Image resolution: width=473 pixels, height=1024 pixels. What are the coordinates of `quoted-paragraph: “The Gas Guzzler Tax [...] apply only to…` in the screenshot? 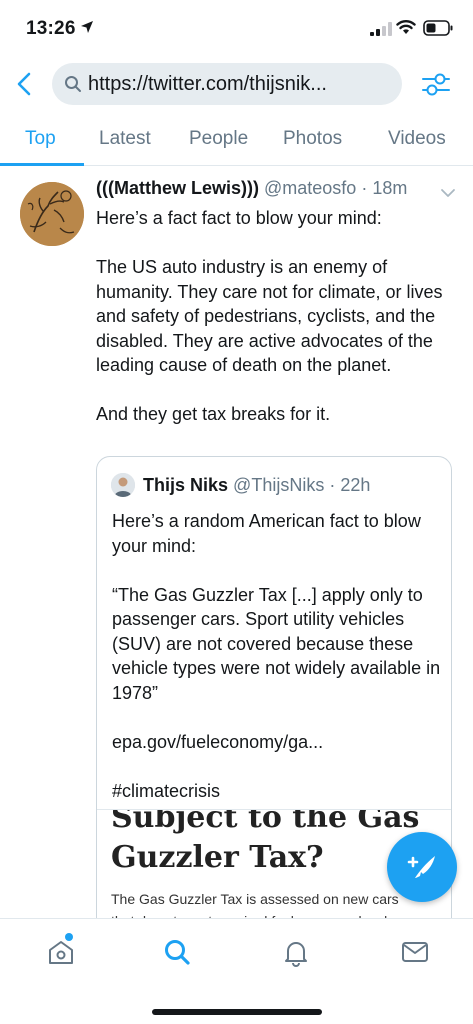 It's located at (276, 643).